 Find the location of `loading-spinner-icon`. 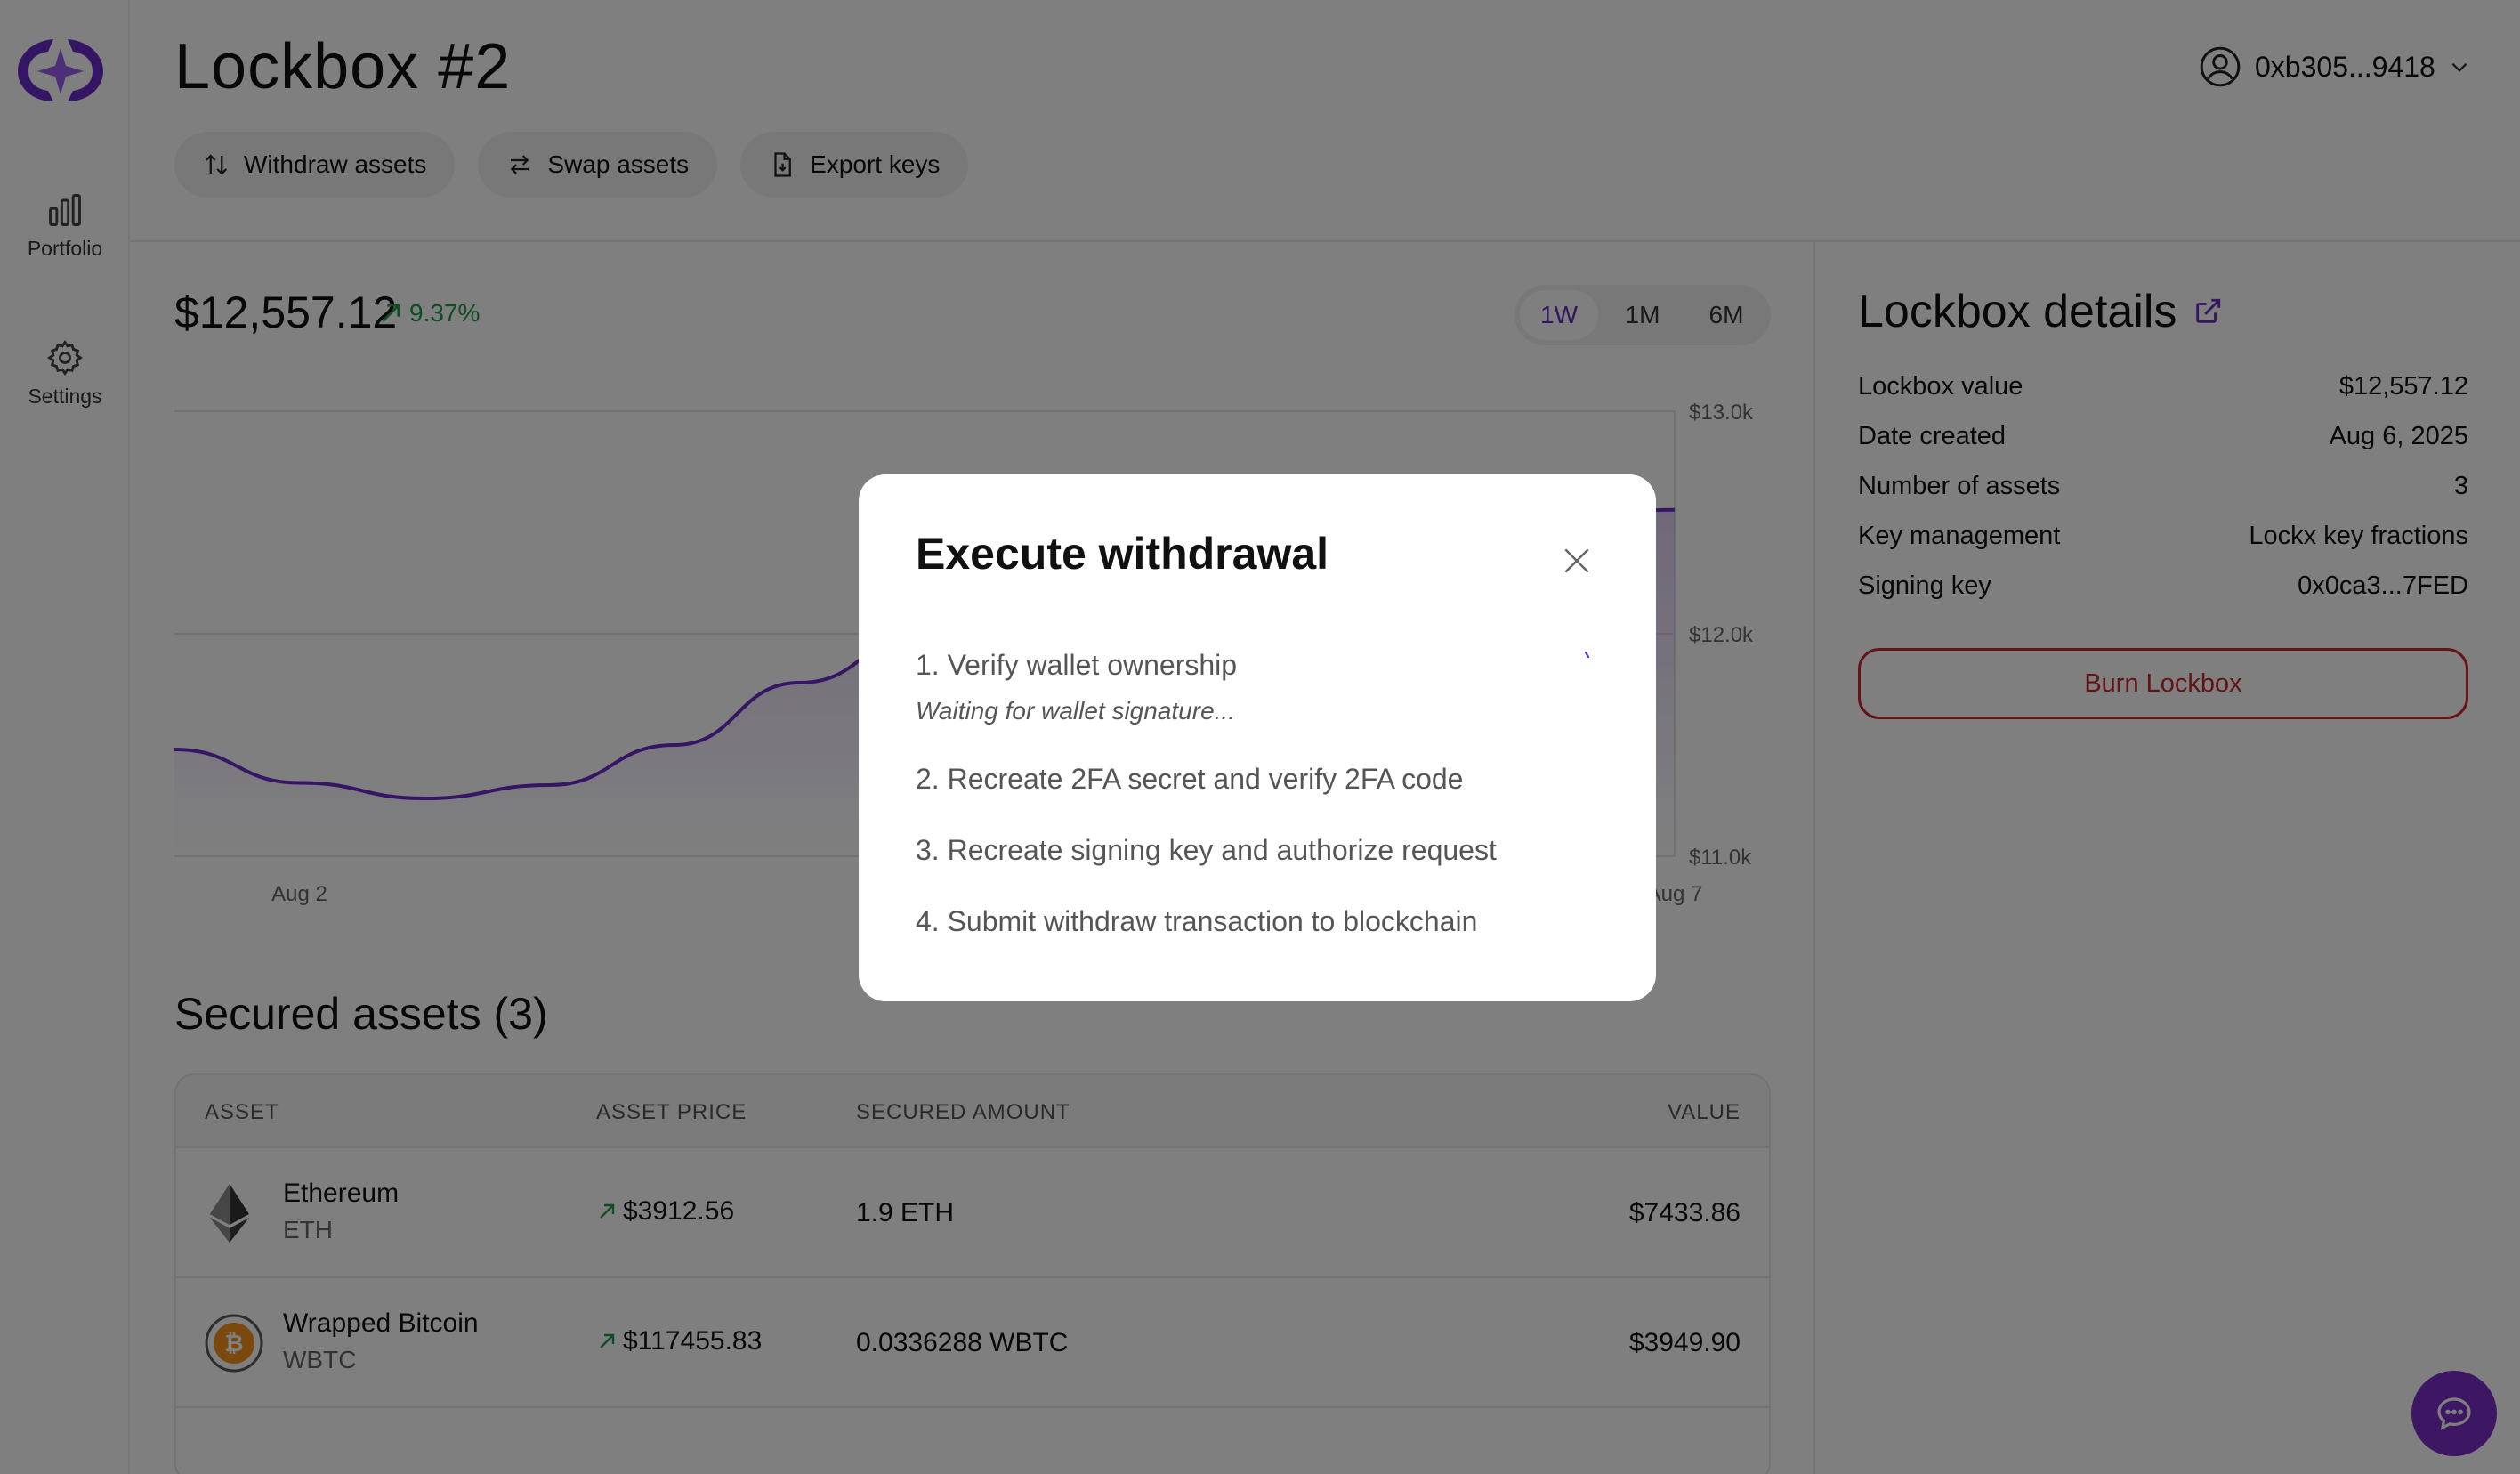

loading-spinner-icon is located at coordinates (1587, 655).